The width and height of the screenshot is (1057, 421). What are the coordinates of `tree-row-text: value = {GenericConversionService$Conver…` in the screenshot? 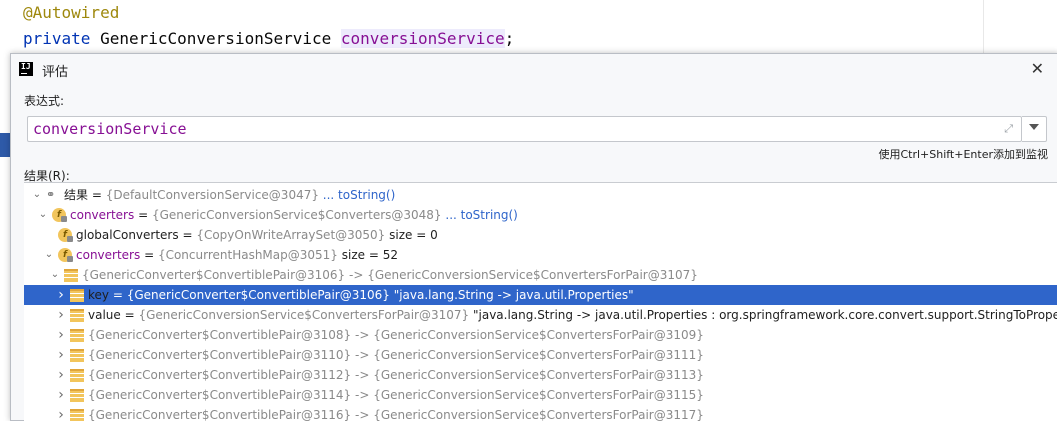 It's located at (572, 315).